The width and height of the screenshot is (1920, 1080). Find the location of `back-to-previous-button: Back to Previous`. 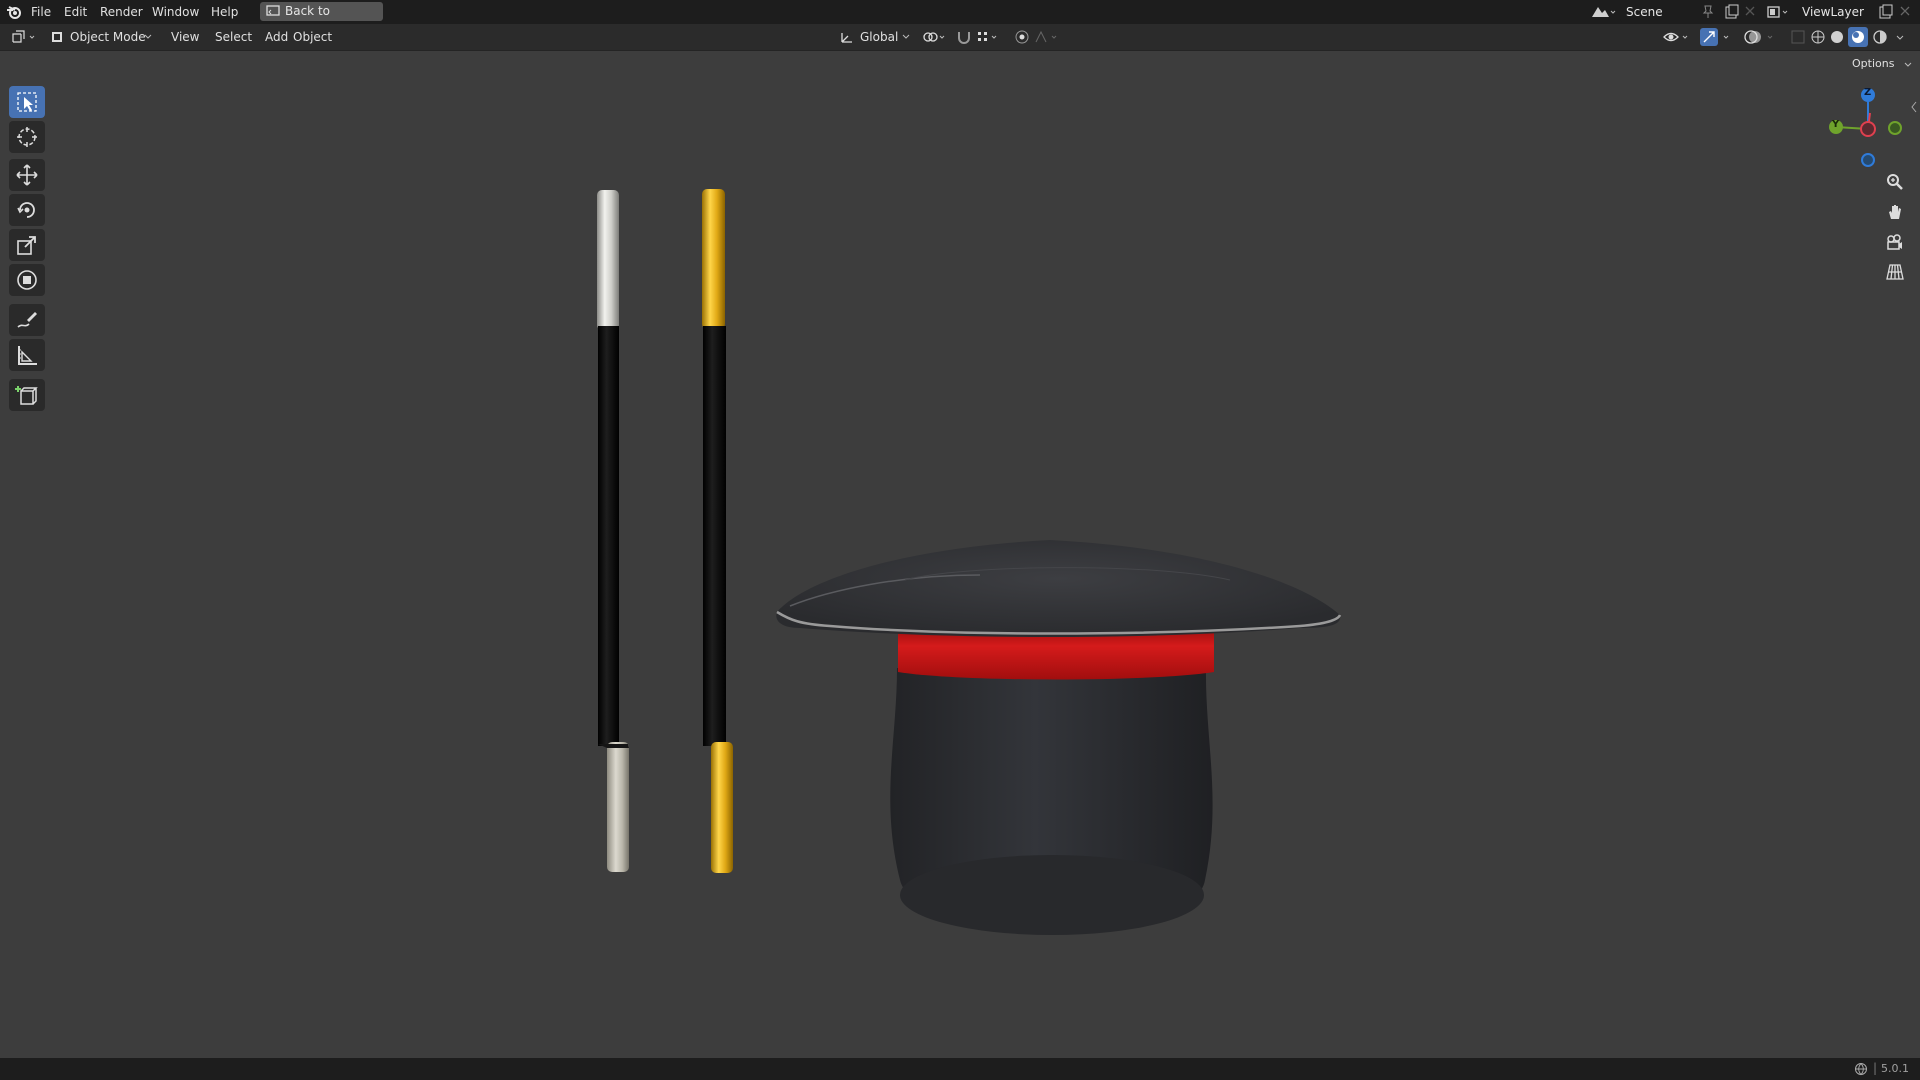

back-to-previous-button: Back to Previous is located at coordinates (321, 19).